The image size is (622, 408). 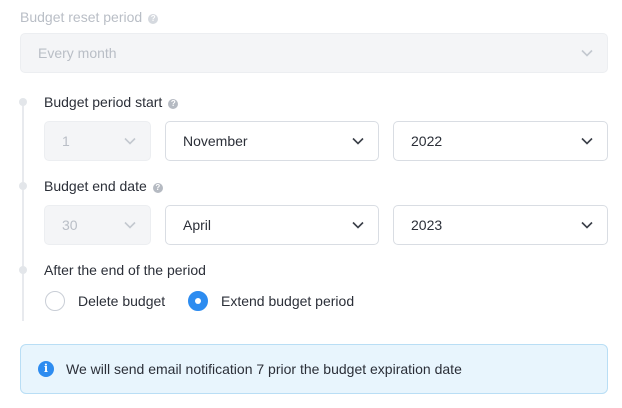 What do you see at coordinates (500, 141) in the screenshot?
I see `period-start-year-select: 2022` at bounding box center [500, 141].